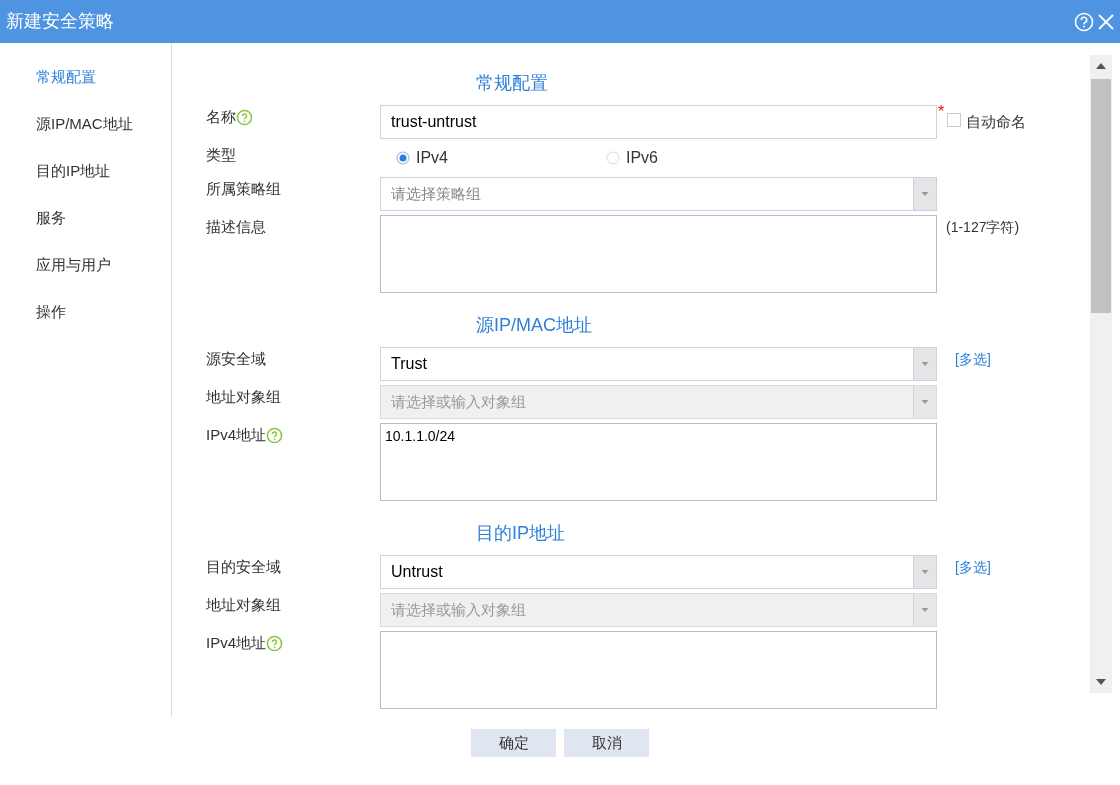 This screenshot has height=785, width=1120. Describe the element at coordinates (983, 227) in the screenshot. I see `char-limit-hint: (1-127字符)` at that location.